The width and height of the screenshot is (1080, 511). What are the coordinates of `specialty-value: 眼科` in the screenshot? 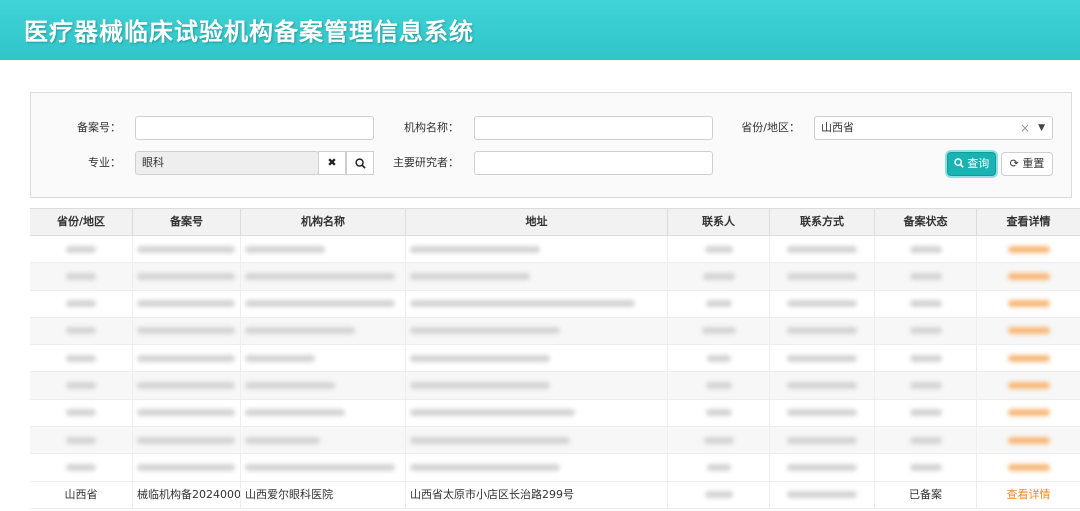 It's located at (153, 162).